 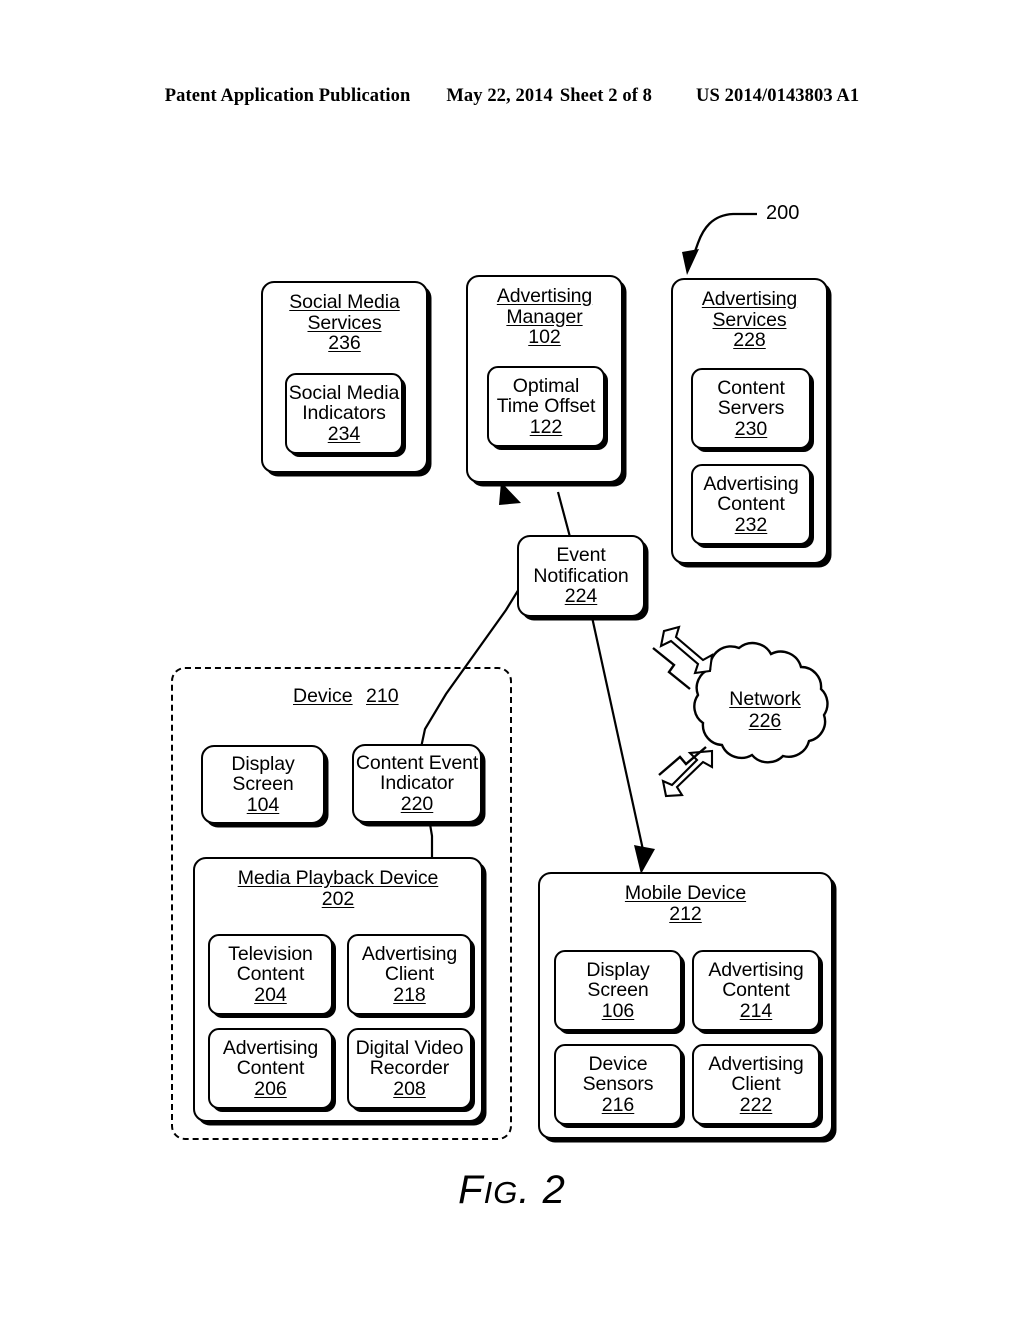 What do you see at coordinates (751, 483) in the screenshot?
I see `advertising-content-232-title-line1: Advertising` at bounding box center [751, 483].